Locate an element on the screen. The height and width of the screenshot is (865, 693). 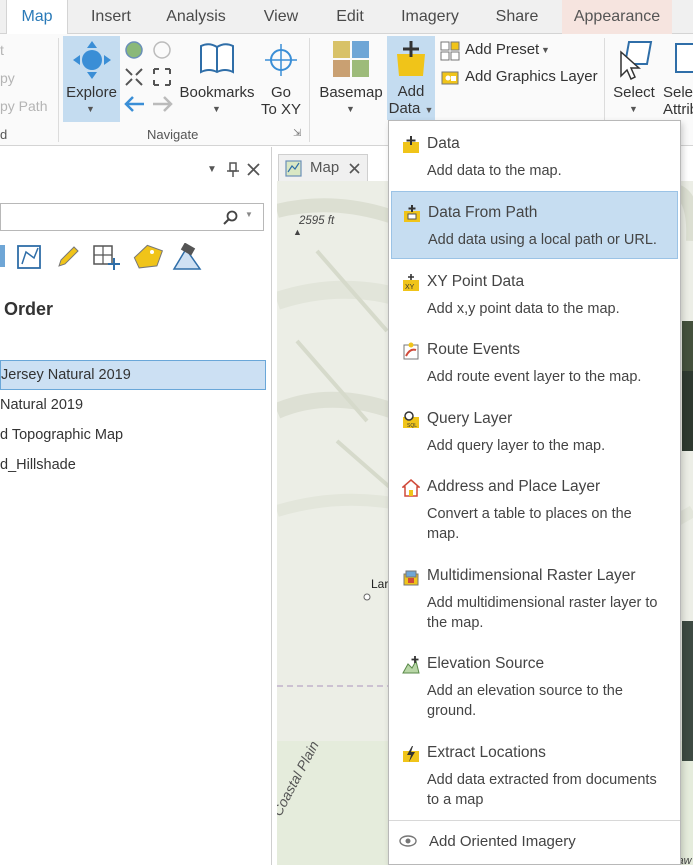
oriented-imagery-icon is located at coordinates (408, 841).